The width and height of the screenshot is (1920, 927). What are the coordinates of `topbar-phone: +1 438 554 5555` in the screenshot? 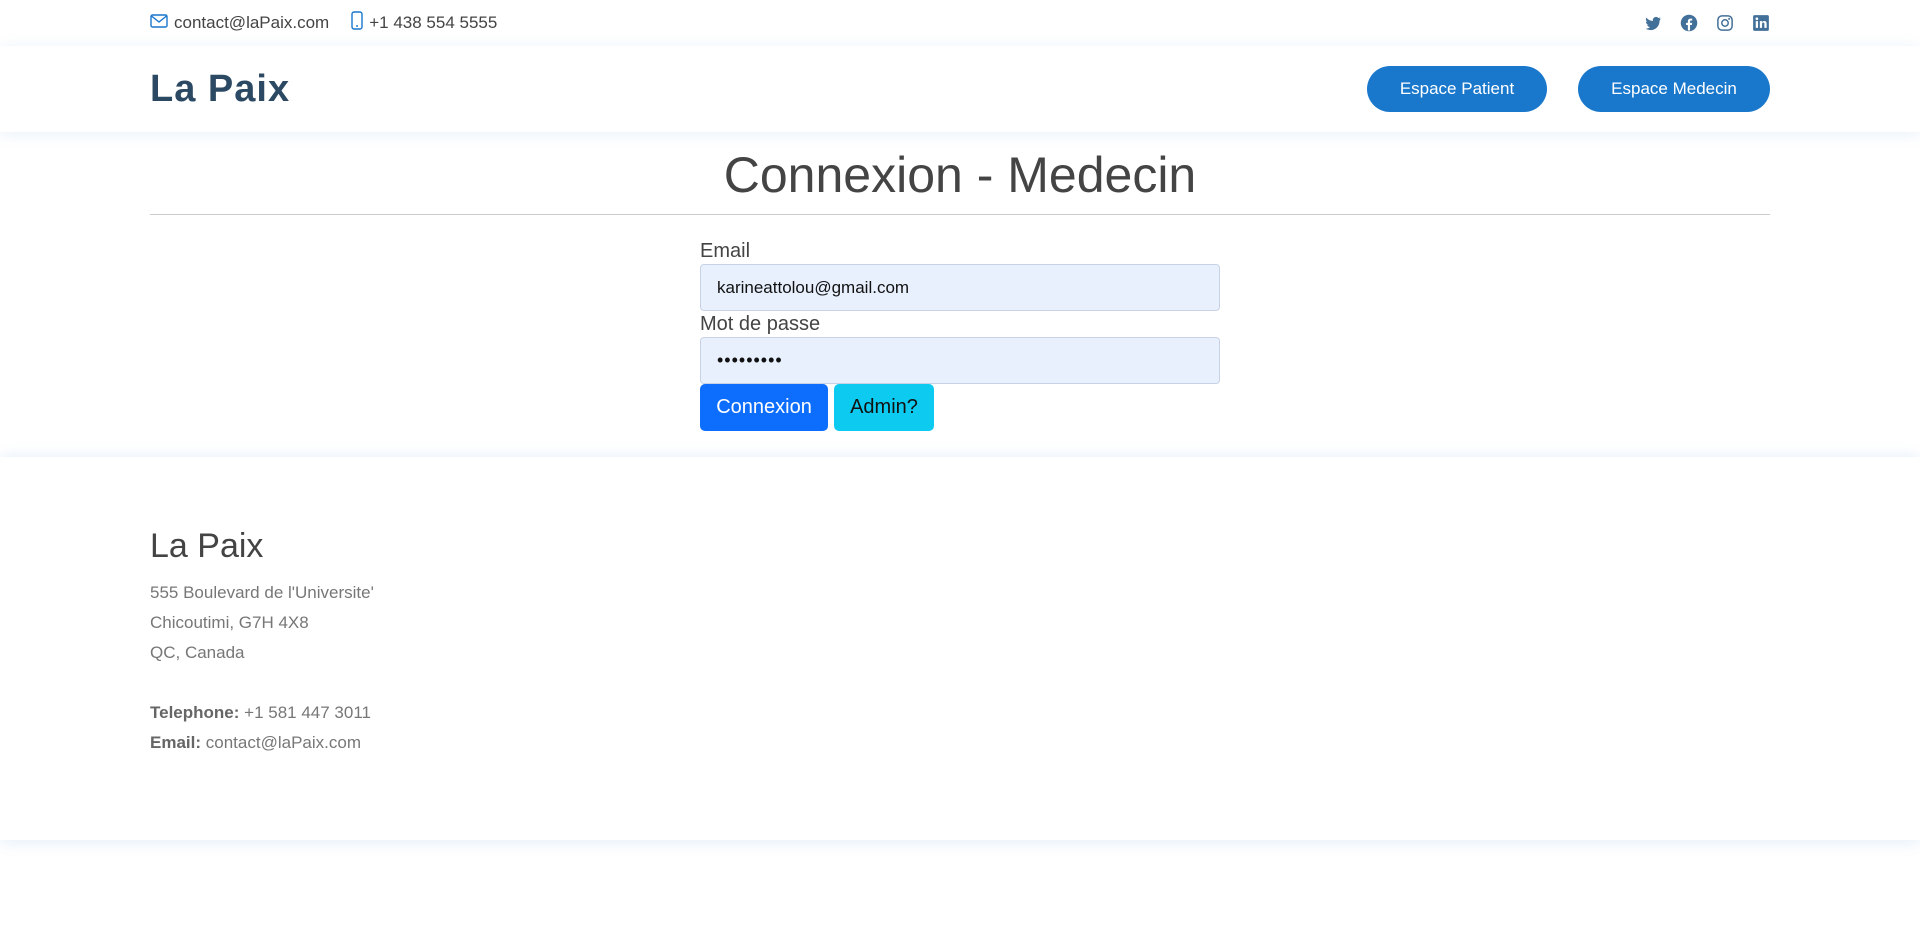 It's located at (424, 23).